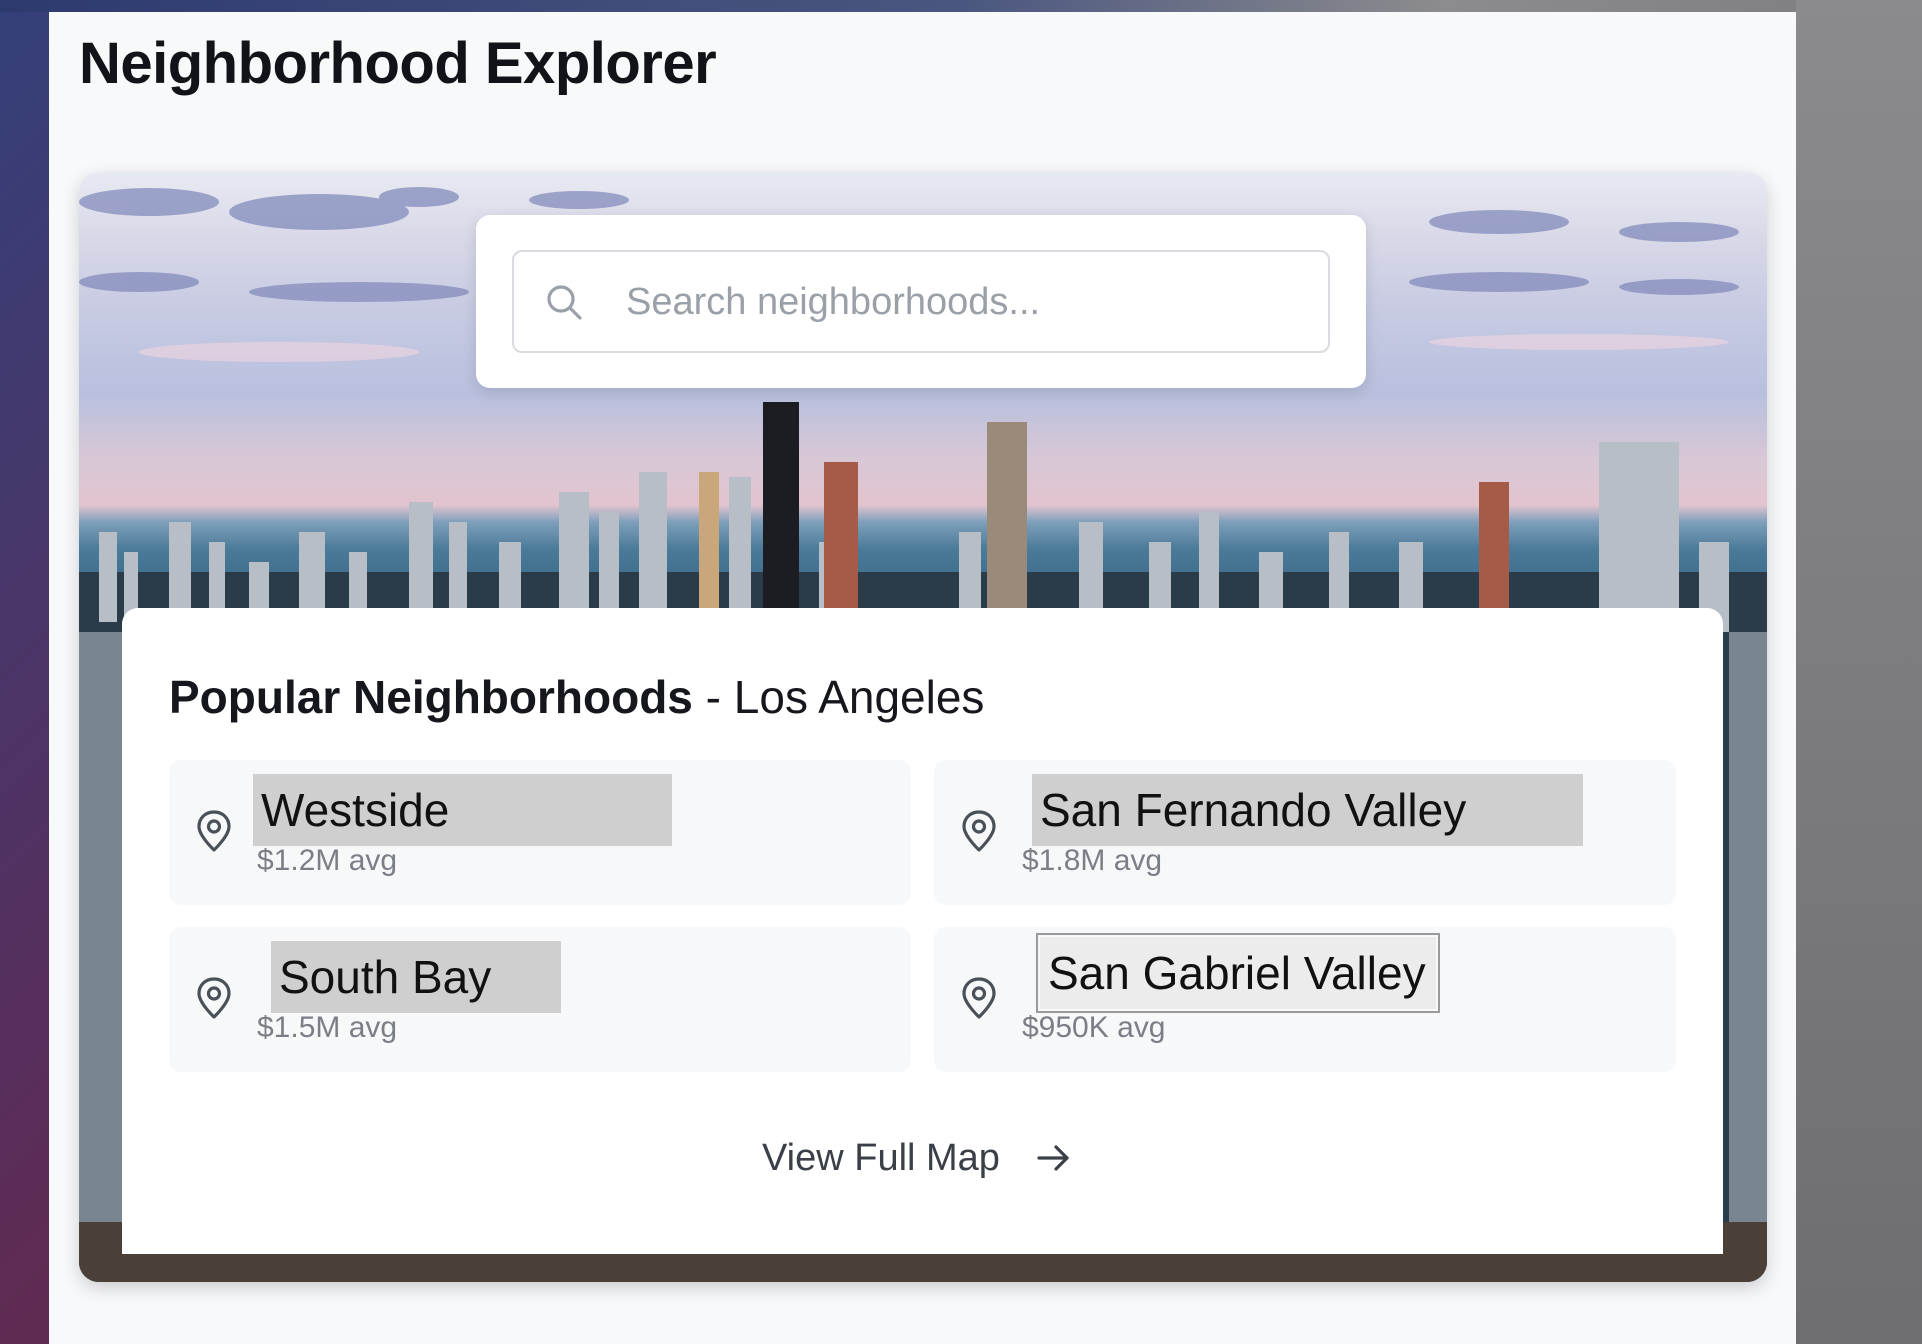  What do you see at coordinates (431, 697) in the screenshot?
I see `popular-heading-label: Popular Neighborhoods` at bounding box center [431, 697].